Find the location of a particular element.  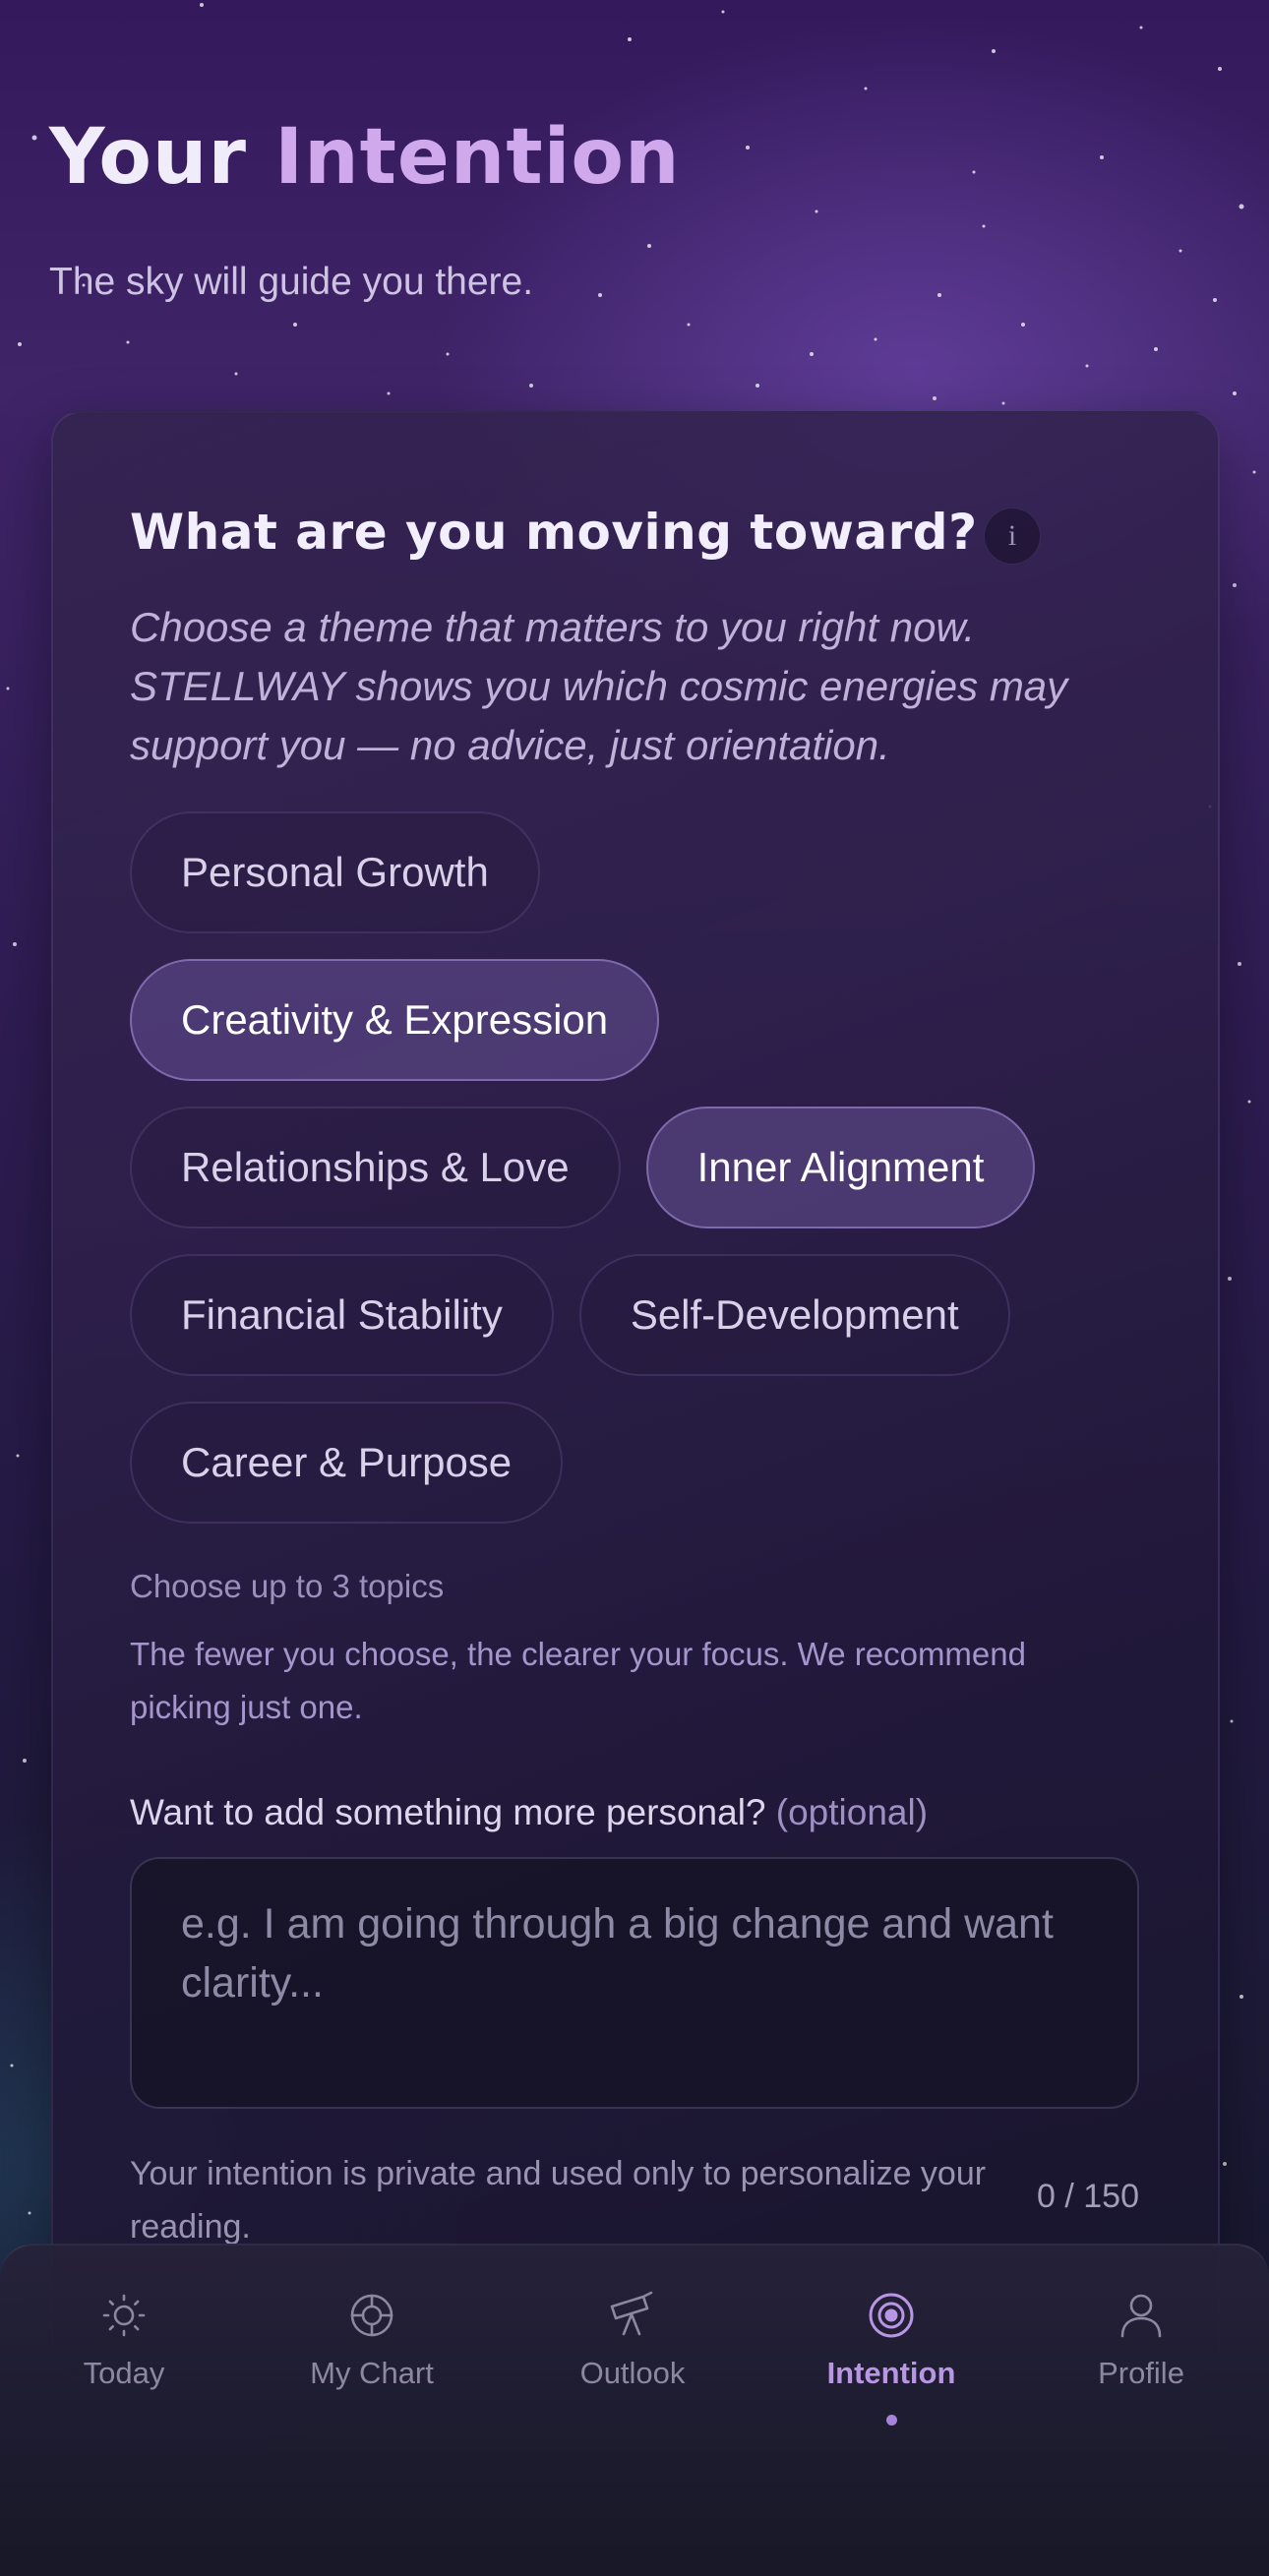

optional-tag: (optional) is located at coordinates (852, 1812).